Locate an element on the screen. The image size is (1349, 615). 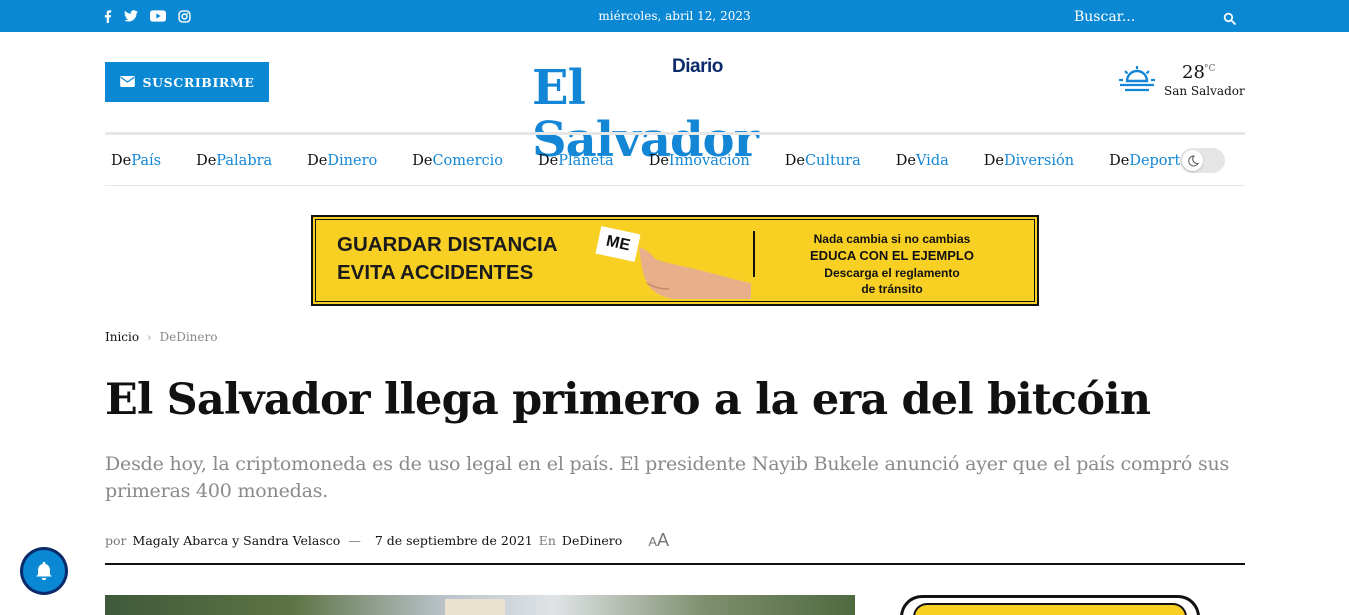
weather-widget: 28 °C San Salvador is located at coordinates (1183, 81).